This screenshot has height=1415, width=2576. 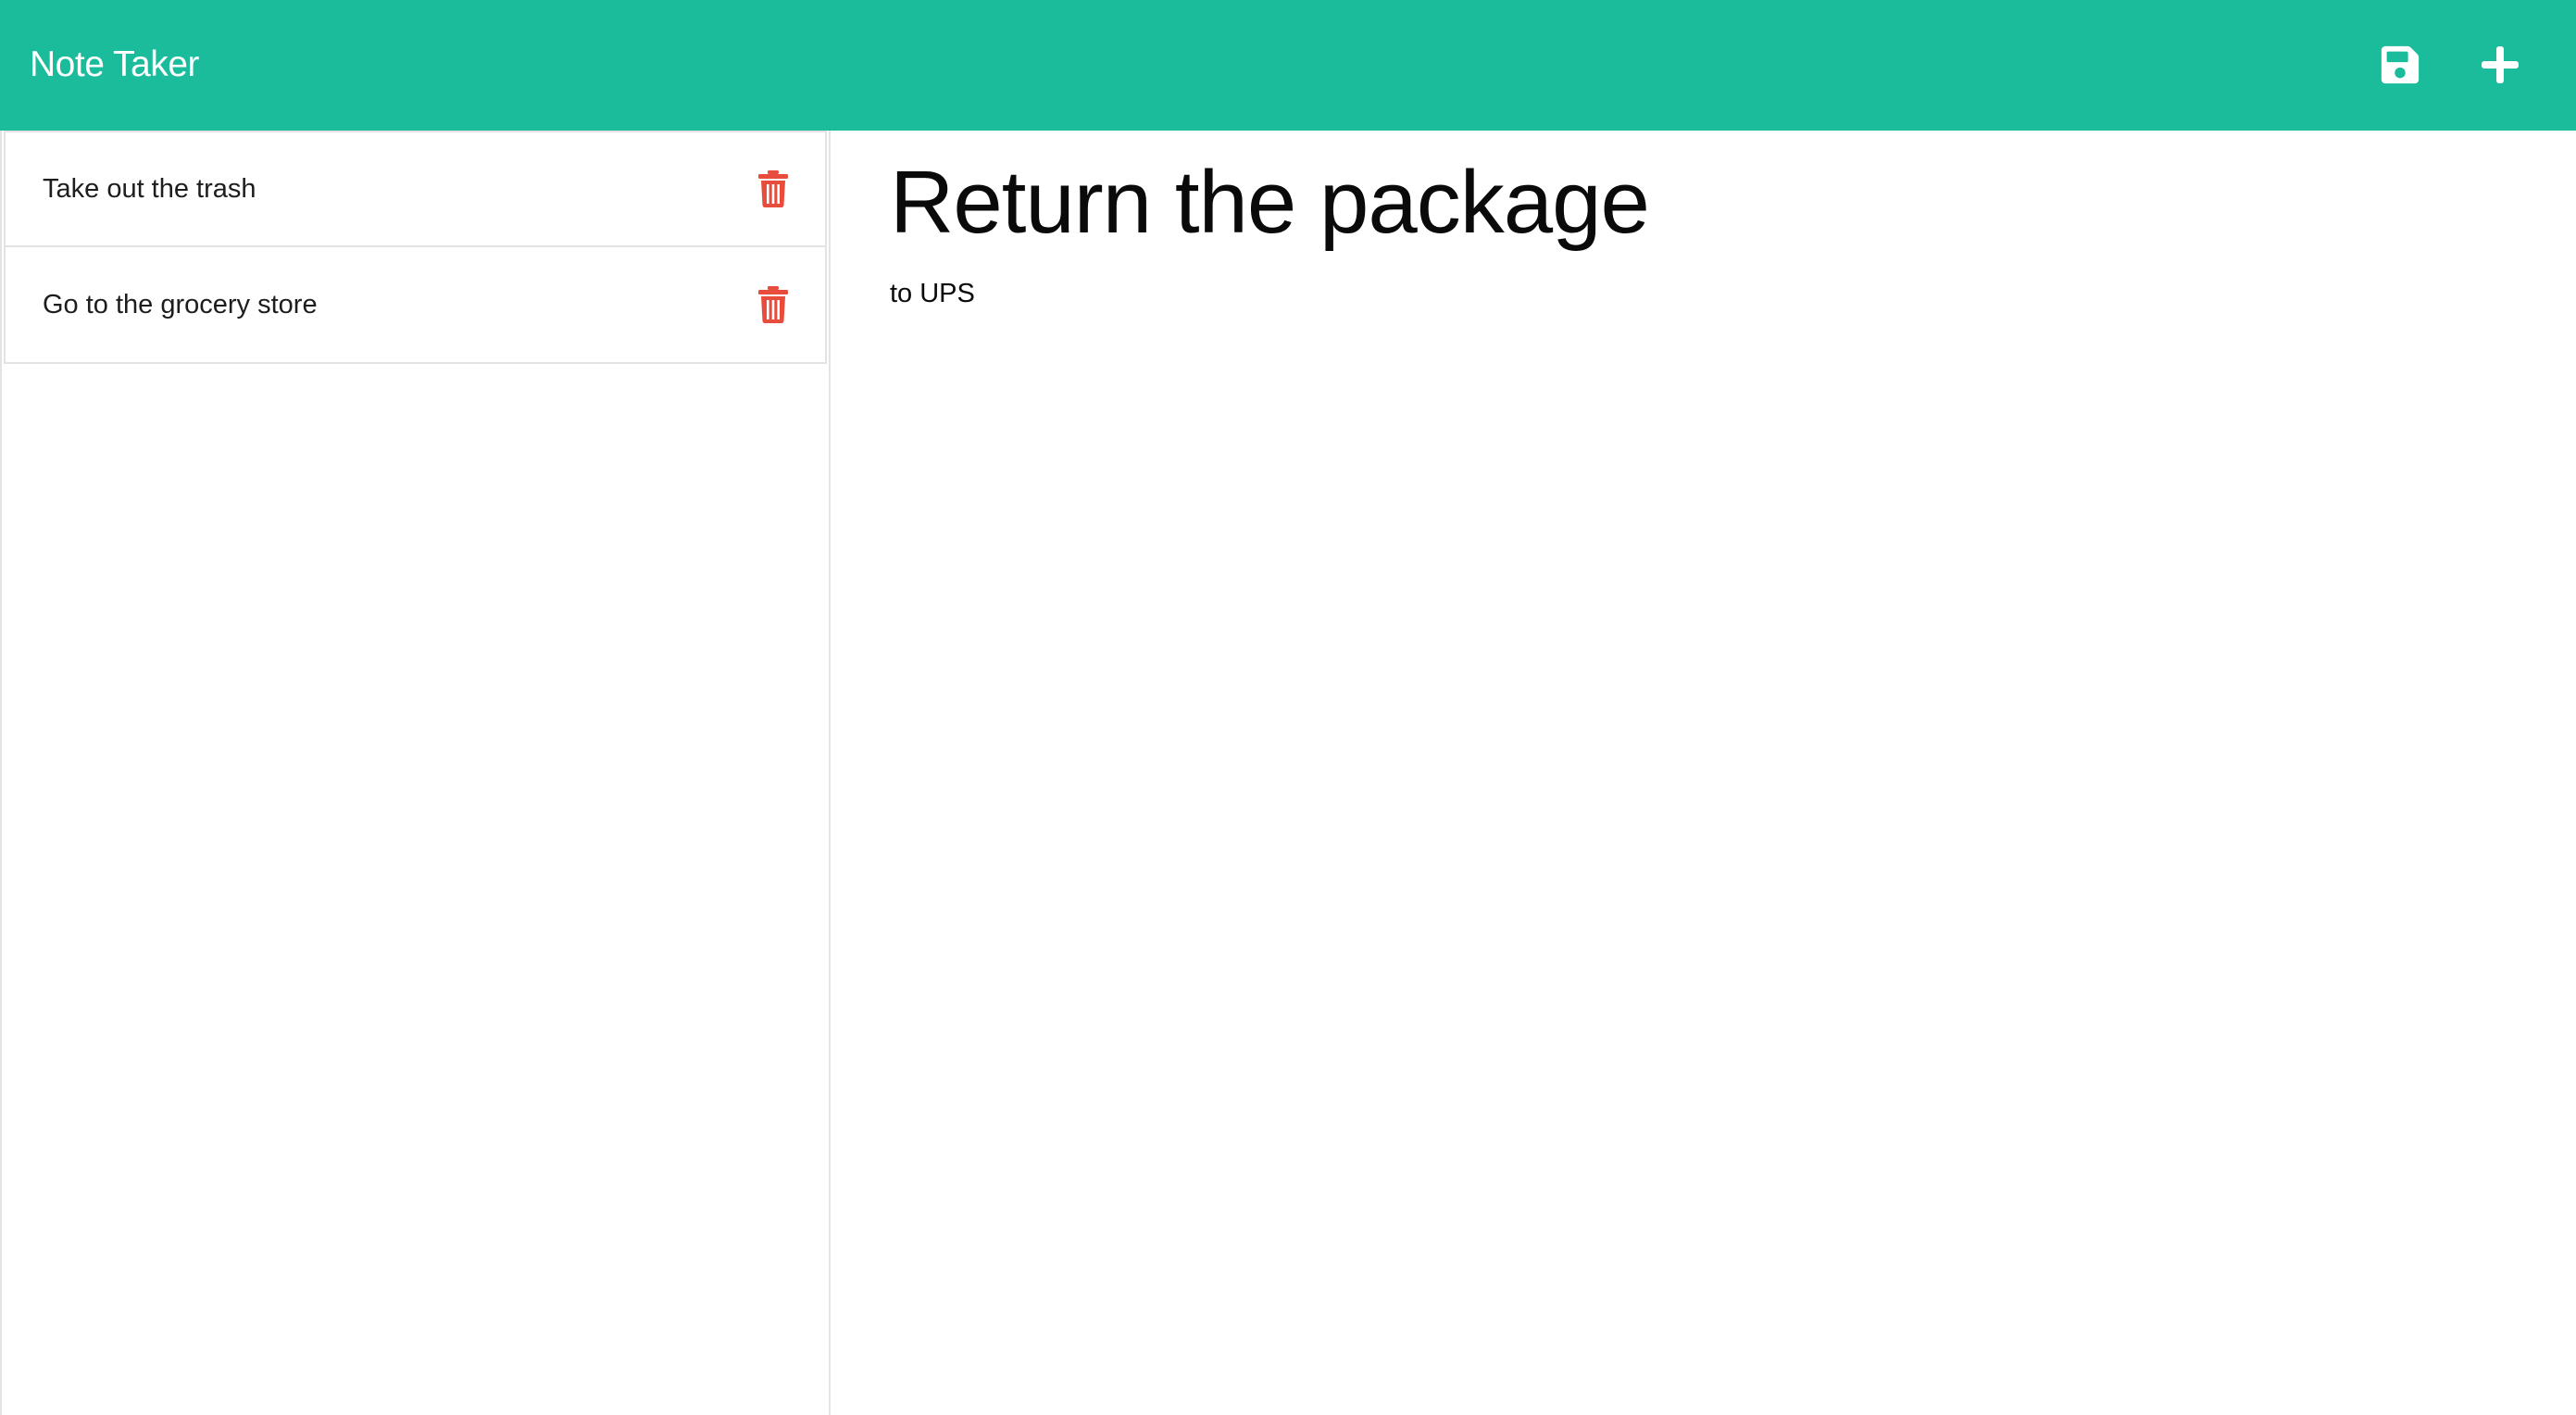 What do you see at coordinates (149, 188) in the screenshot?
I see `note-item-title: Take out the trash` at bounding box center [149, 188].